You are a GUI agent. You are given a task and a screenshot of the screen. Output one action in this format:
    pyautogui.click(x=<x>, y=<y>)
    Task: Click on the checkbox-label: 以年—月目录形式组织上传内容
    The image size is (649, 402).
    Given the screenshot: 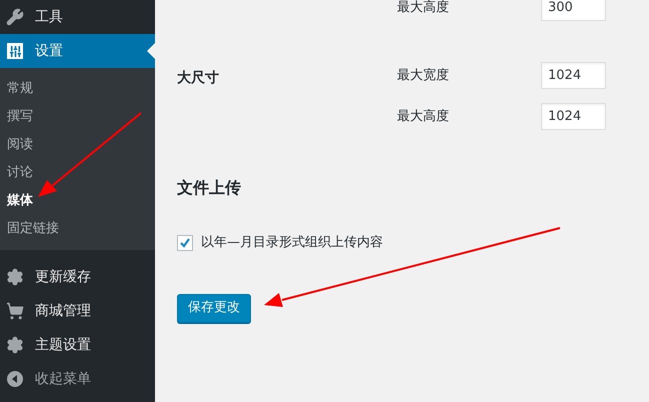 What is the action you would take?
    pyautogui.click(x=292, y=243)
    